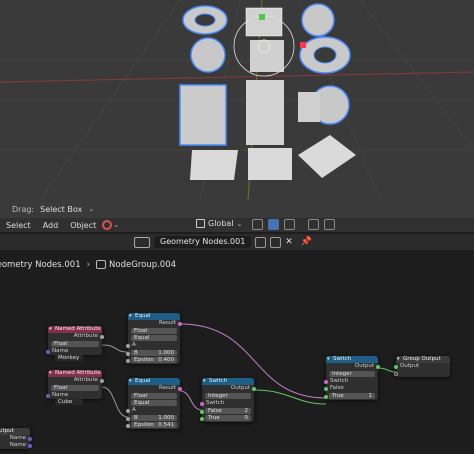 The image size is (474, 454). Describe the element at coordinates (227, 403) in the screenshot. I see `switch-input: Switch` at that location.